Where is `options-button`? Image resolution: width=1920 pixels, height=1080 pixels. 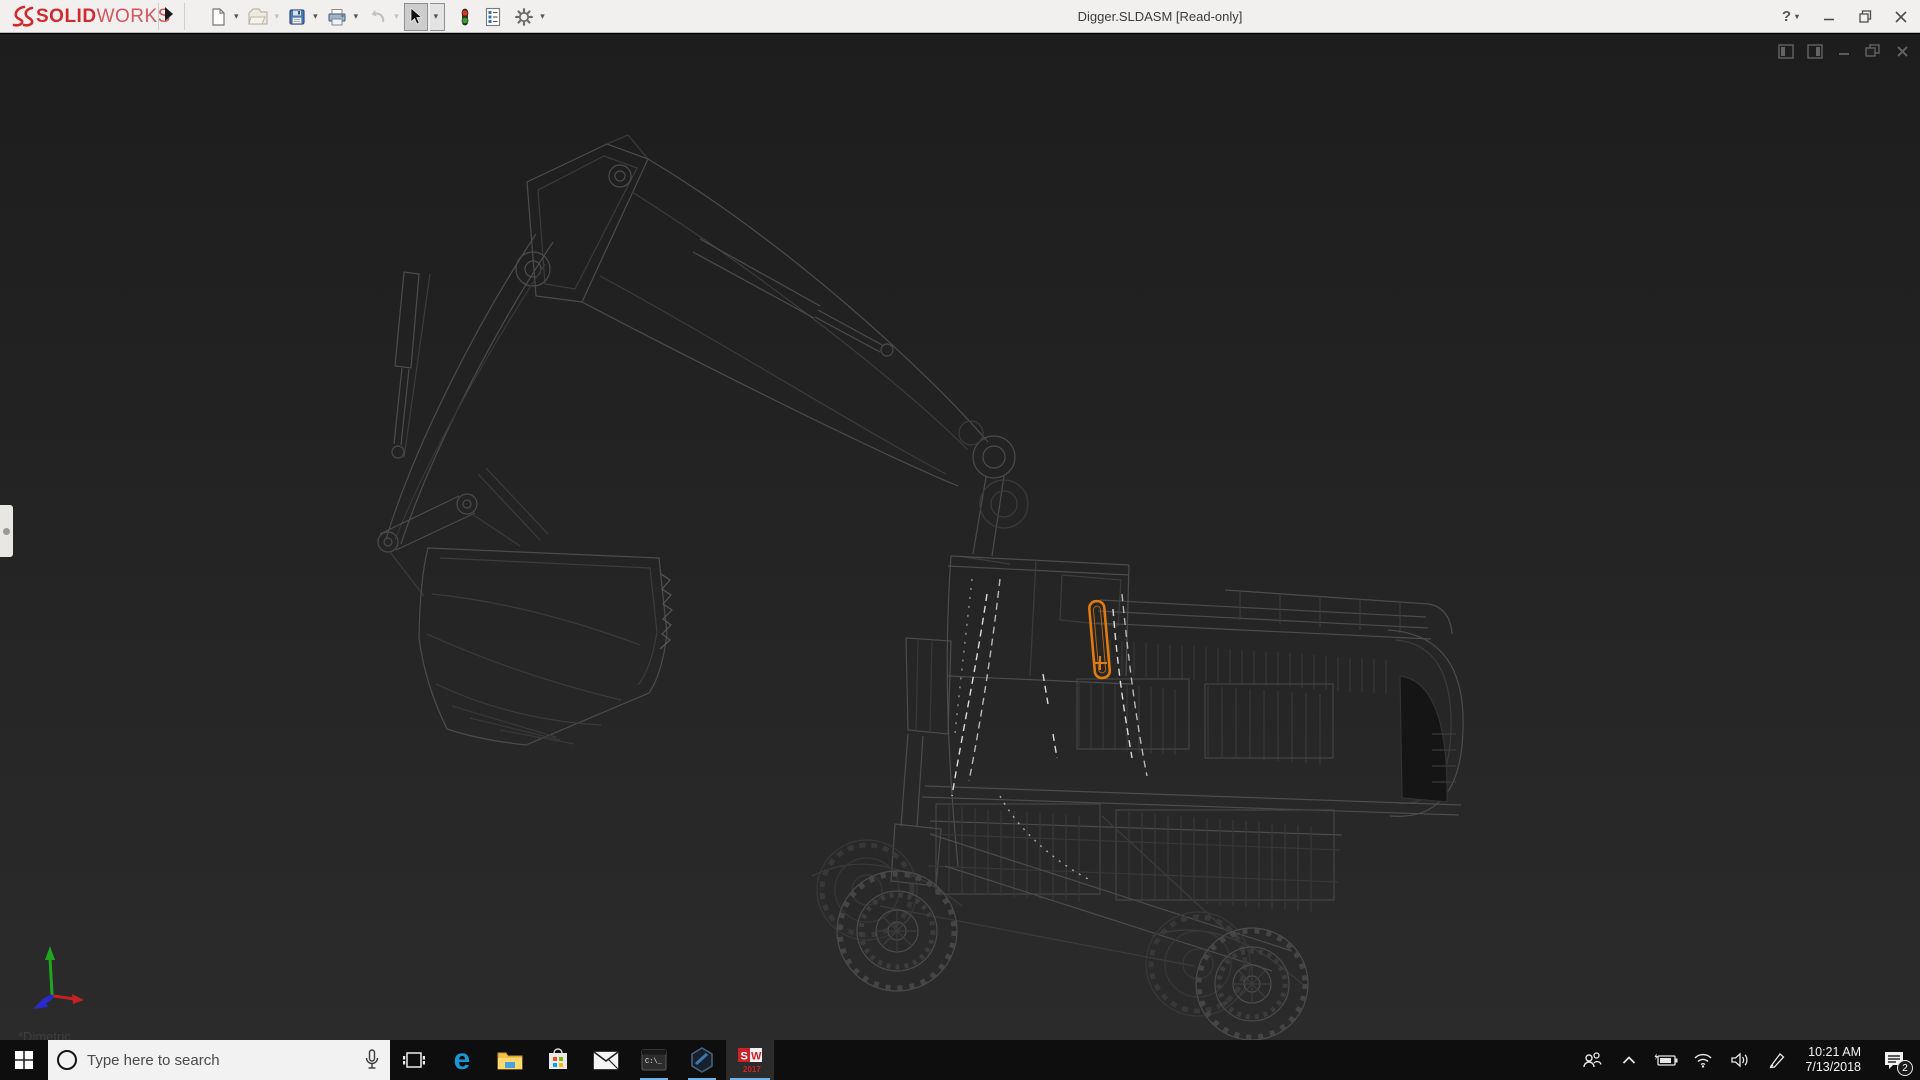 options-button is located at coordinates (524, 17).